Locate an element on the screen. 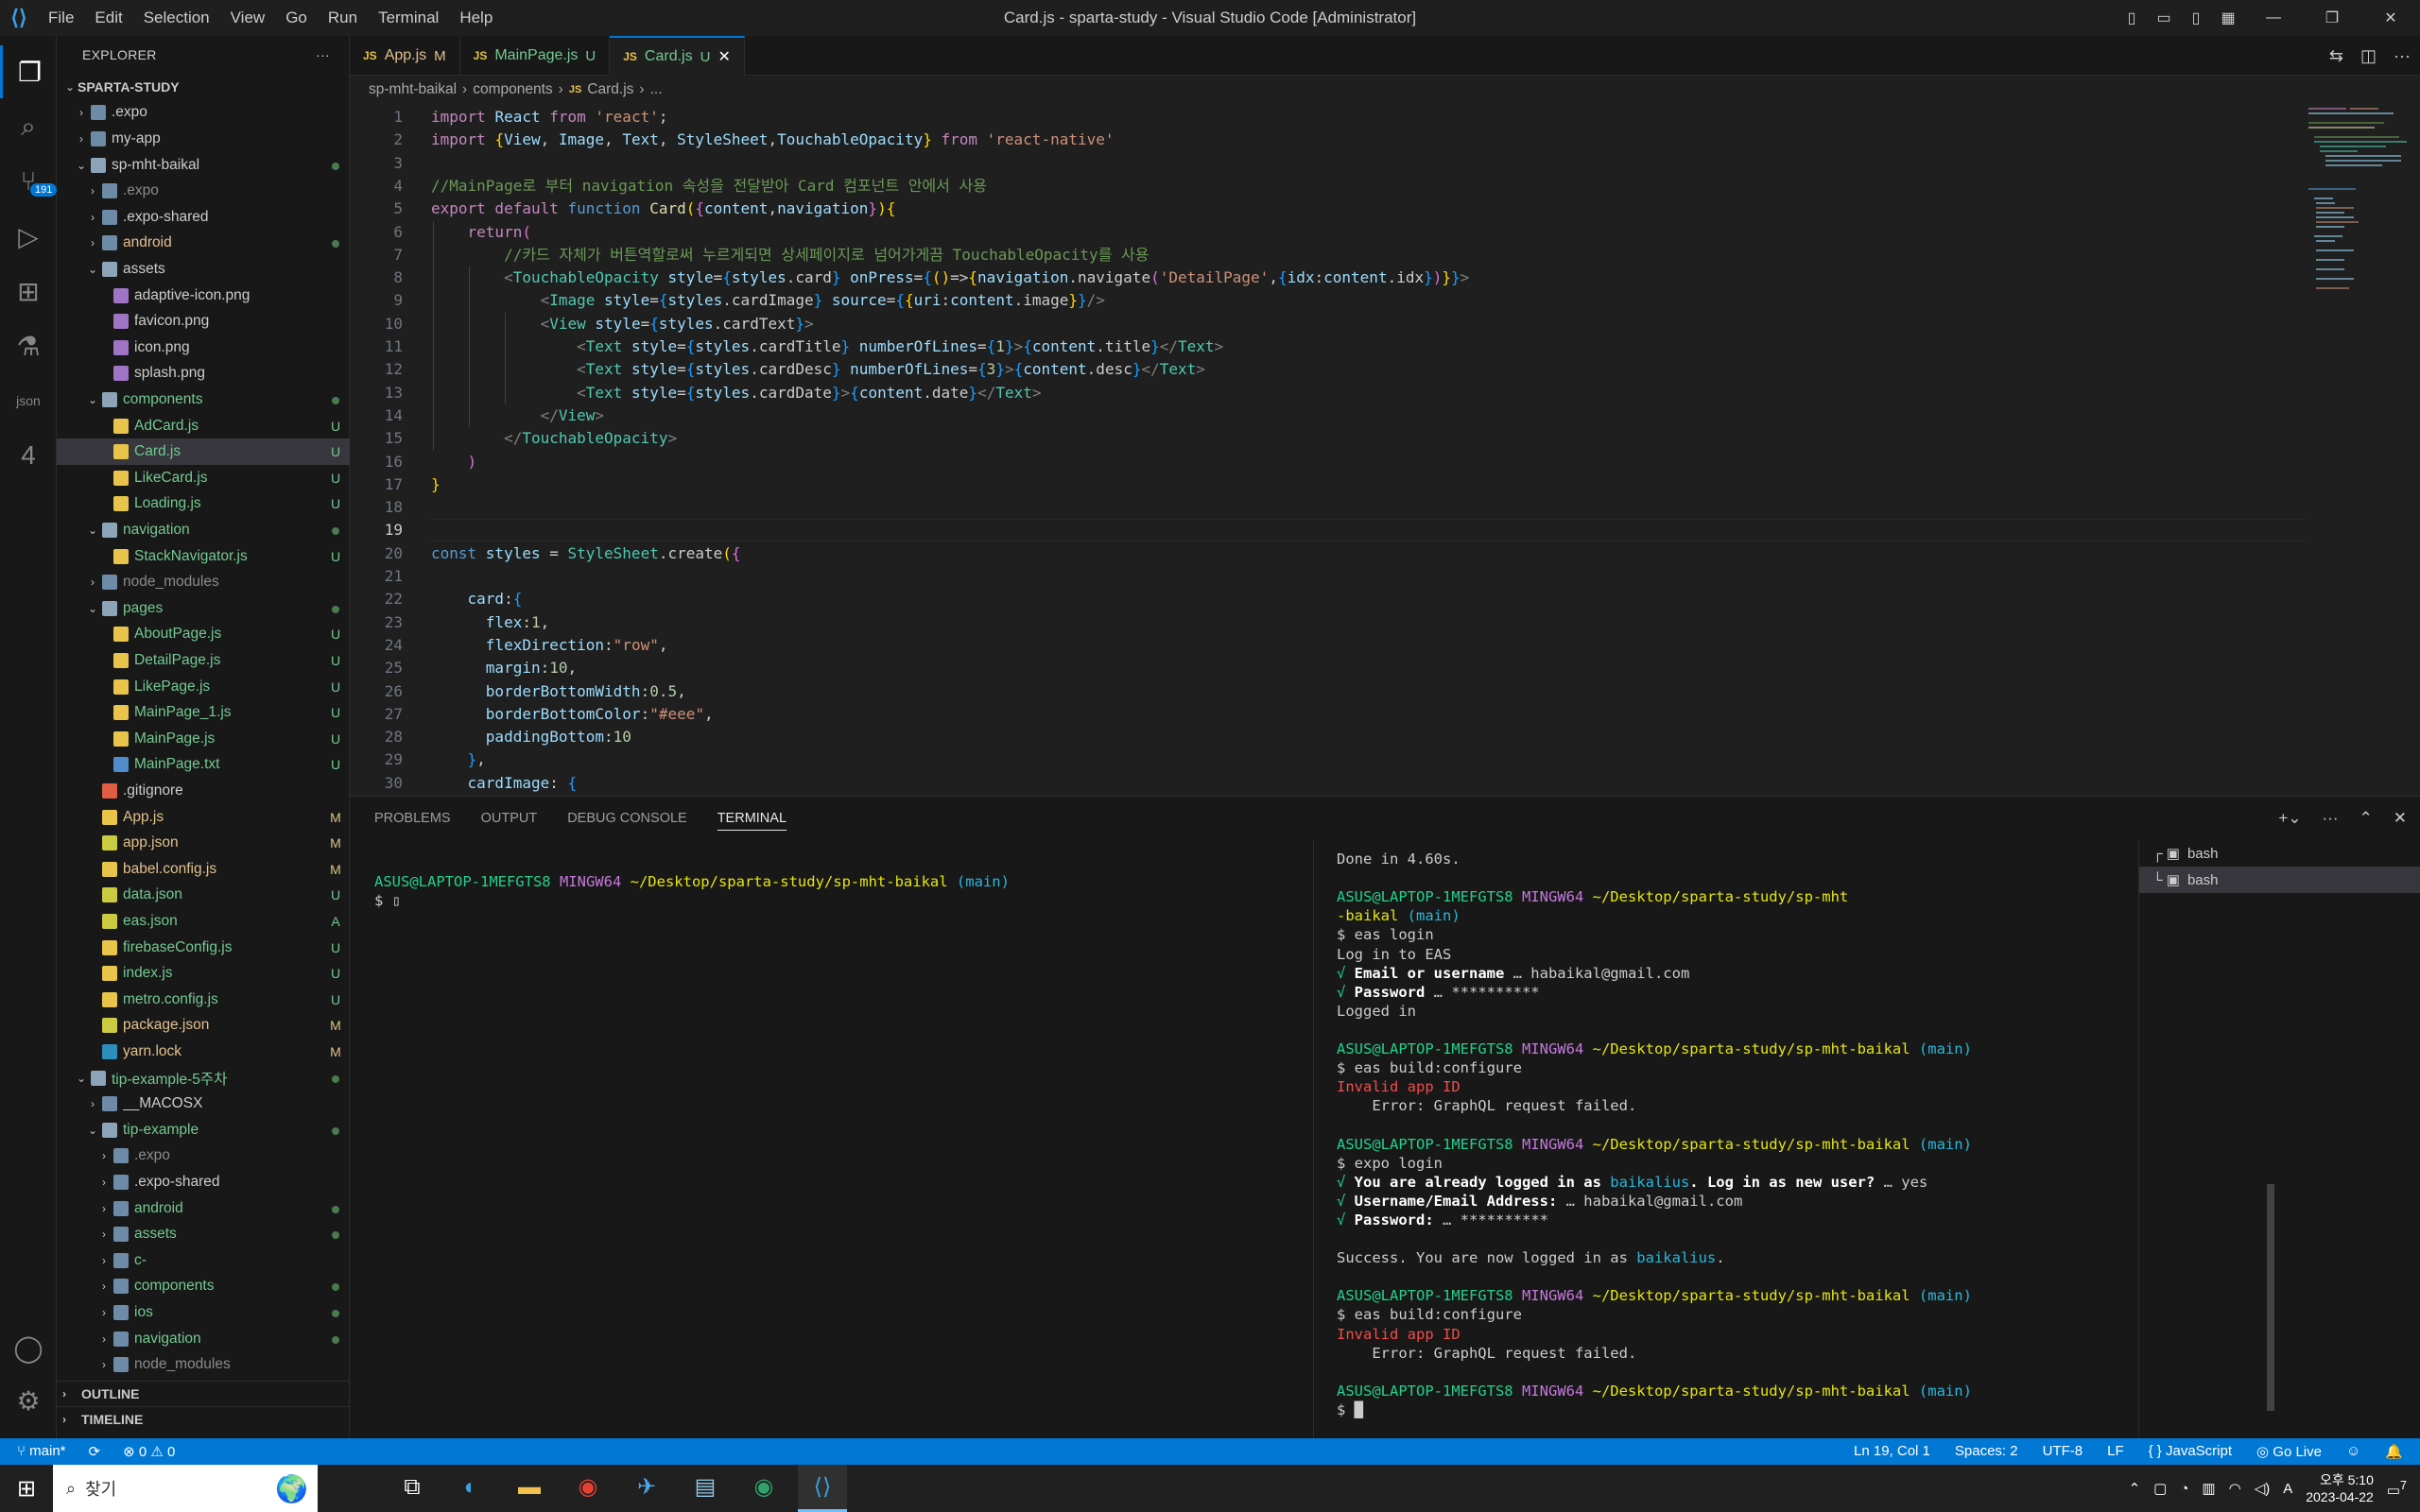 The height and width of the screenshot is (1512, 2420). tree-file: favicon.png is located at coordinates (203, 321).